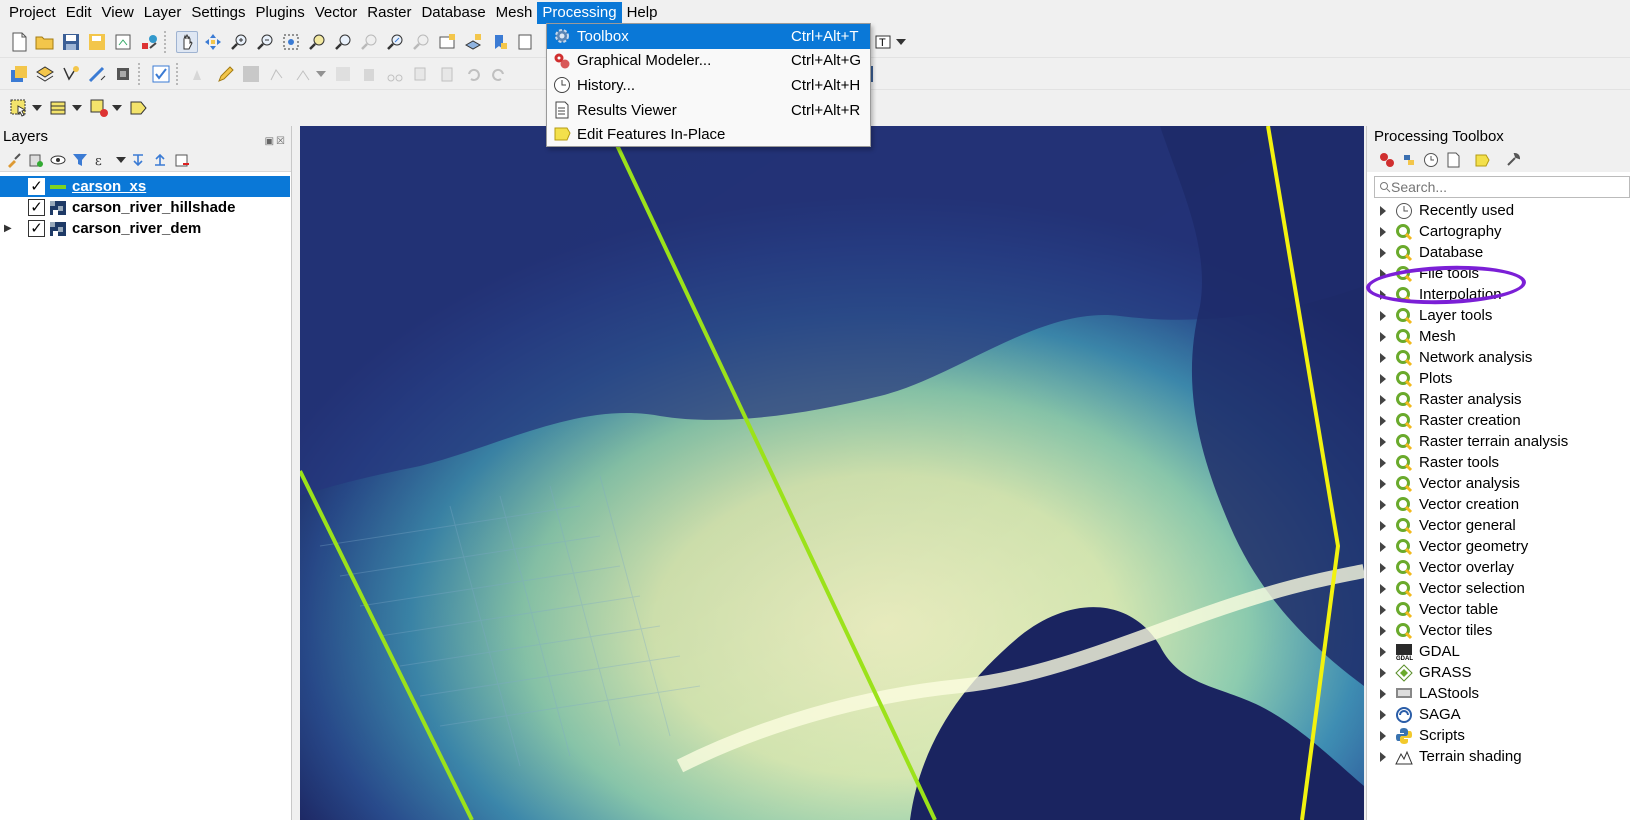 This screenshot has height=820, width=1630. Describe the element at coordinates (708, 36) in the screenshot. I see `menu-item-toolbox: Toolbox Ctrl+Alt+T` at that location.